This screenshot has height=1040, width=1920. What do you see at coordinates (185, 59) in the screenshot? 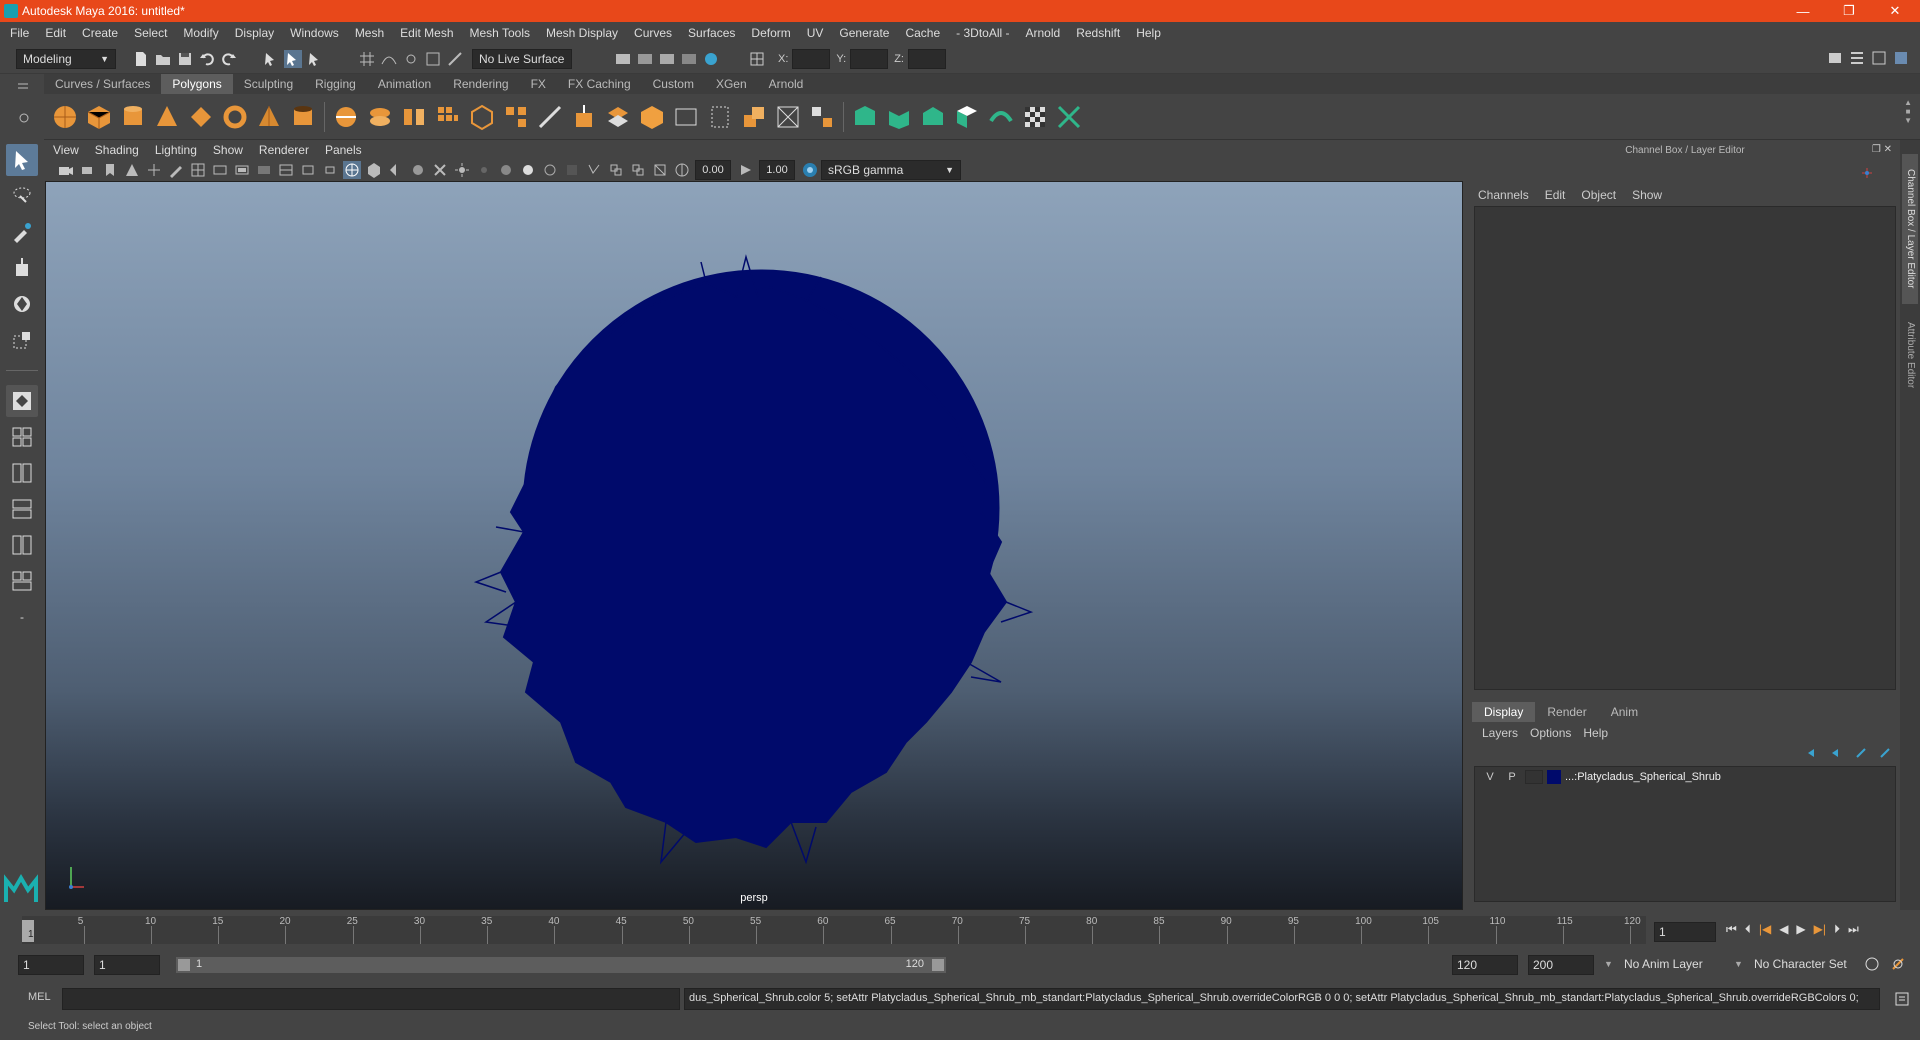
I see `save-scene-icon` at bounding box center [185, 59].